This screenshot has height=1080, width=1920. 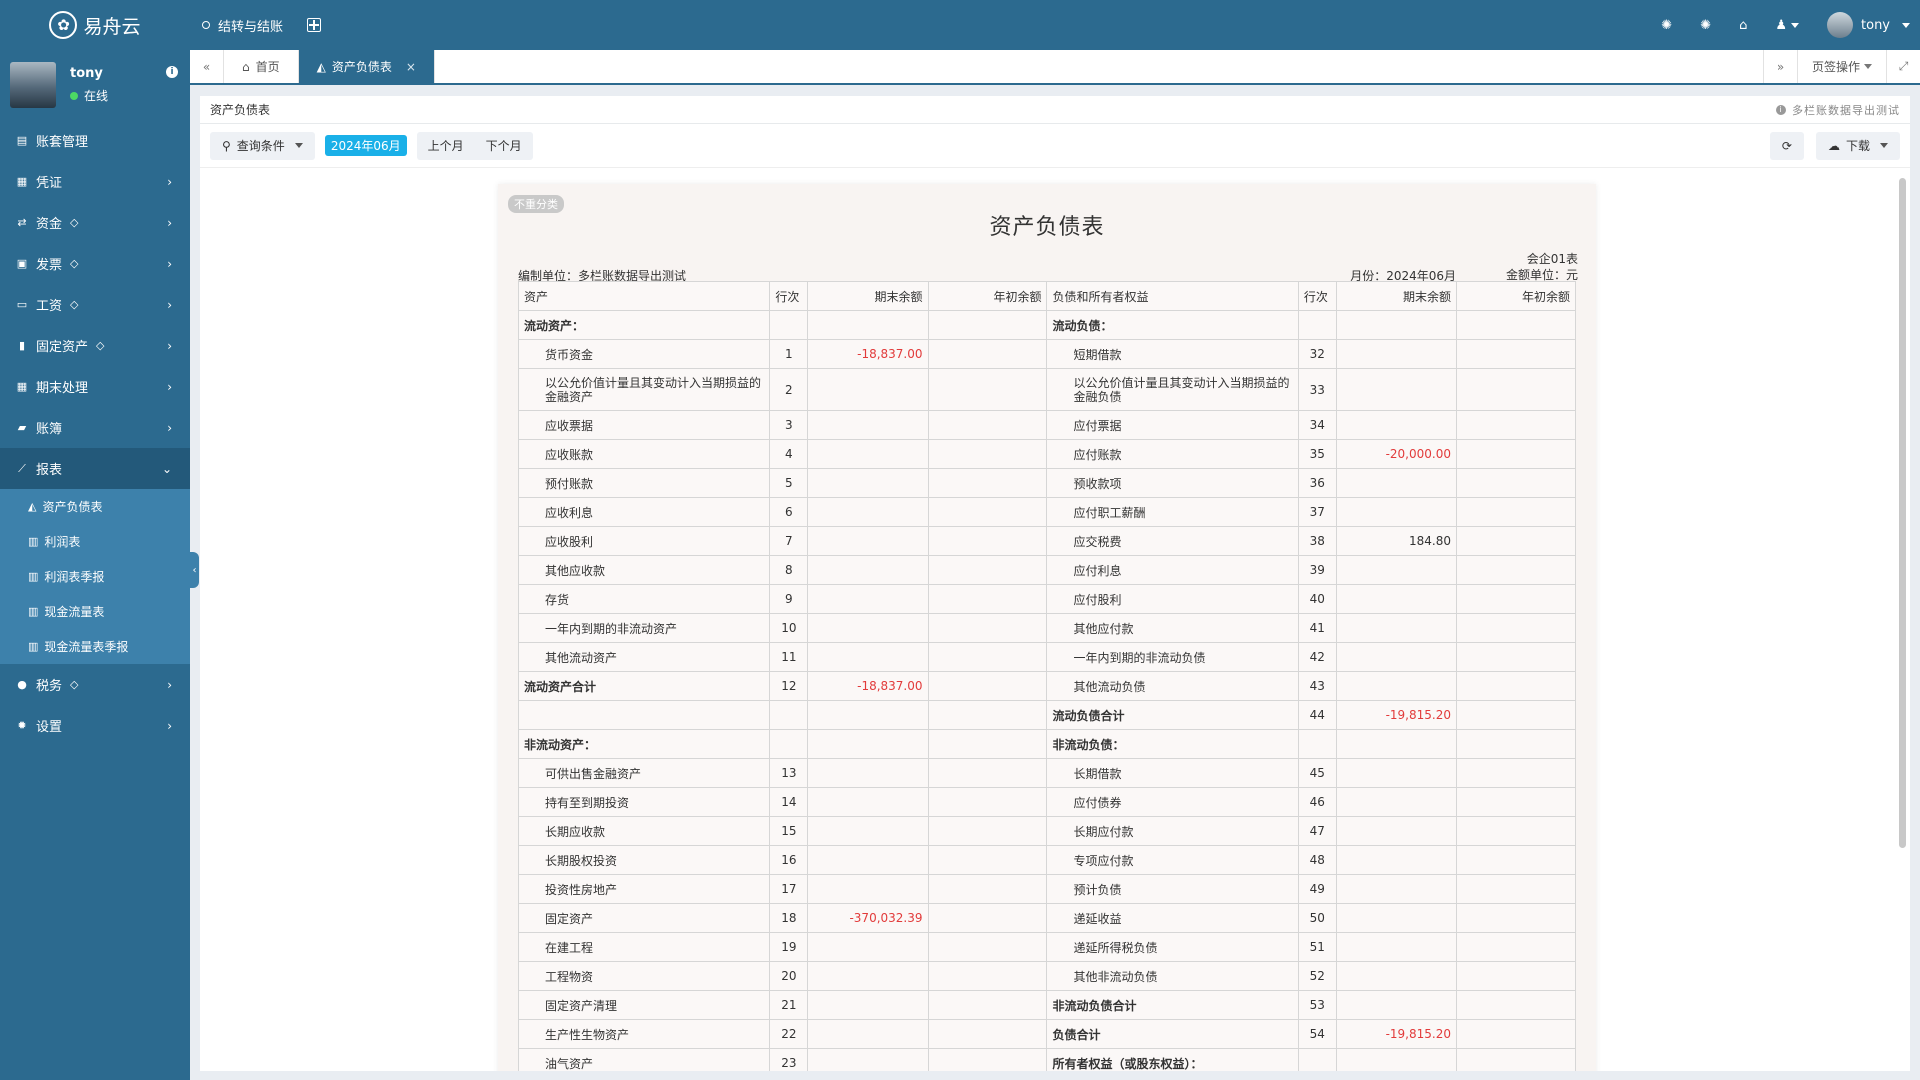 I want to click on close-icon: ×, so click(x=411, y=67).